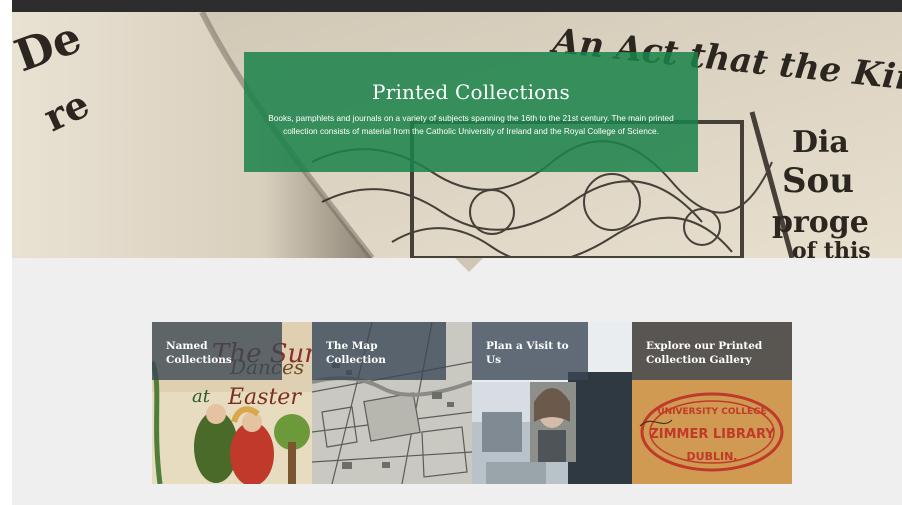 The height and width of the screenshot is (505, 902). What do you see at coordinates (712, 351) in the screenshot?
I see `tile-label-printed-gallery: Explore our Printed Collection Gallery` at bounding box center [712, 351].